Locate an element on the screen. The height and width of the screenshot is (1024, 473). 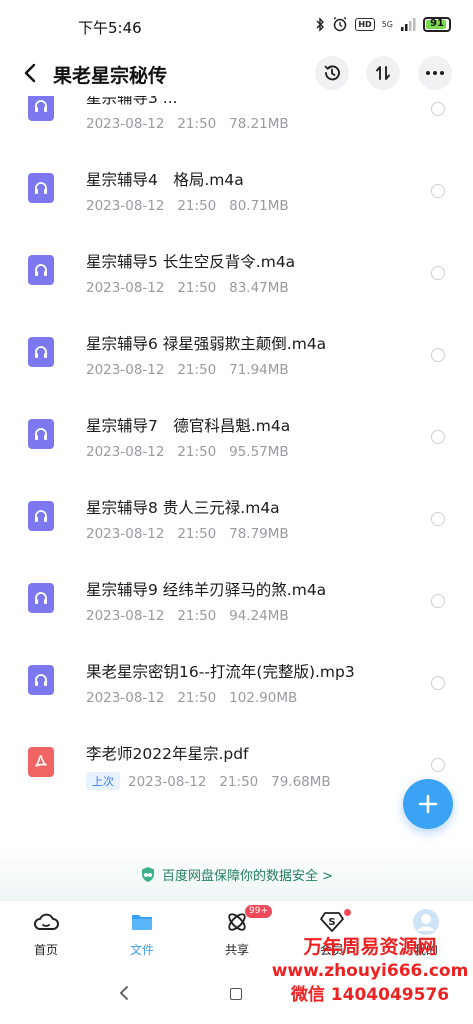
file-row: 星宗辅导4 格局.m4a 2023-08-12 21:50 80.71MB is located at coordinates (236, 201).